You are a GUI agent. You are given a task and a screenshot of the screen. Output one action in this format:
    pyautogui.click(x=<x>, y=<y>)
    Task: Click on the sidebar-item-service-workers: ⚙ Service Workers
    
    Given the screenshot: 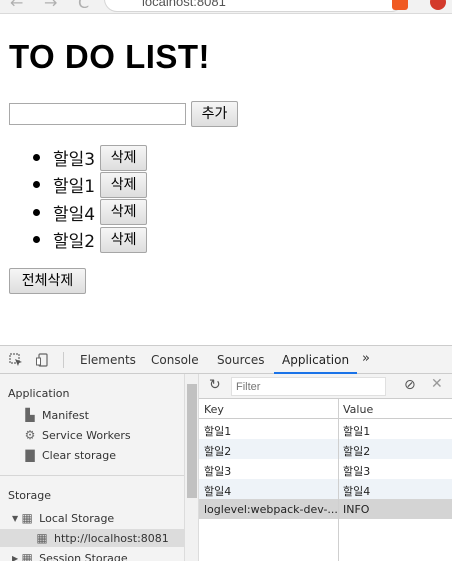 What is the action you would take?
    pyautogui.click(x=77, y=435)
    